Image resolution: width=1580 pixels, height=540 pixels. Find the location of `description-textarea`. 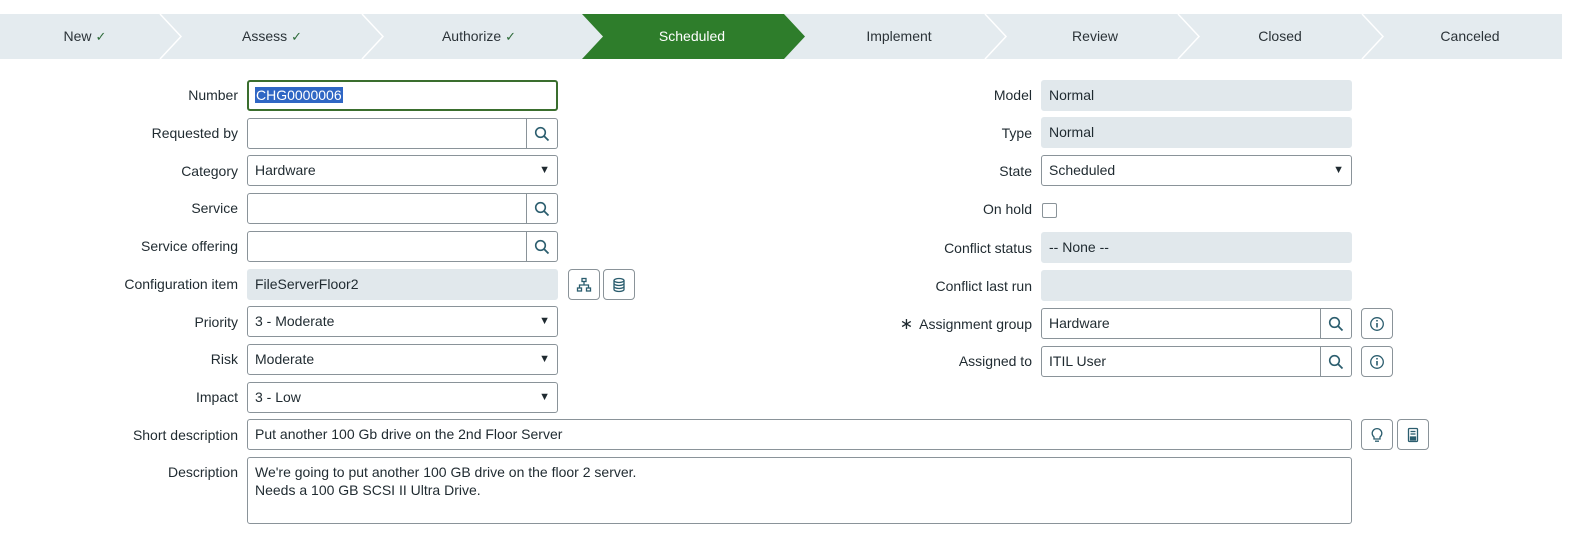

description-textarea is located at coordinates (799, 490).